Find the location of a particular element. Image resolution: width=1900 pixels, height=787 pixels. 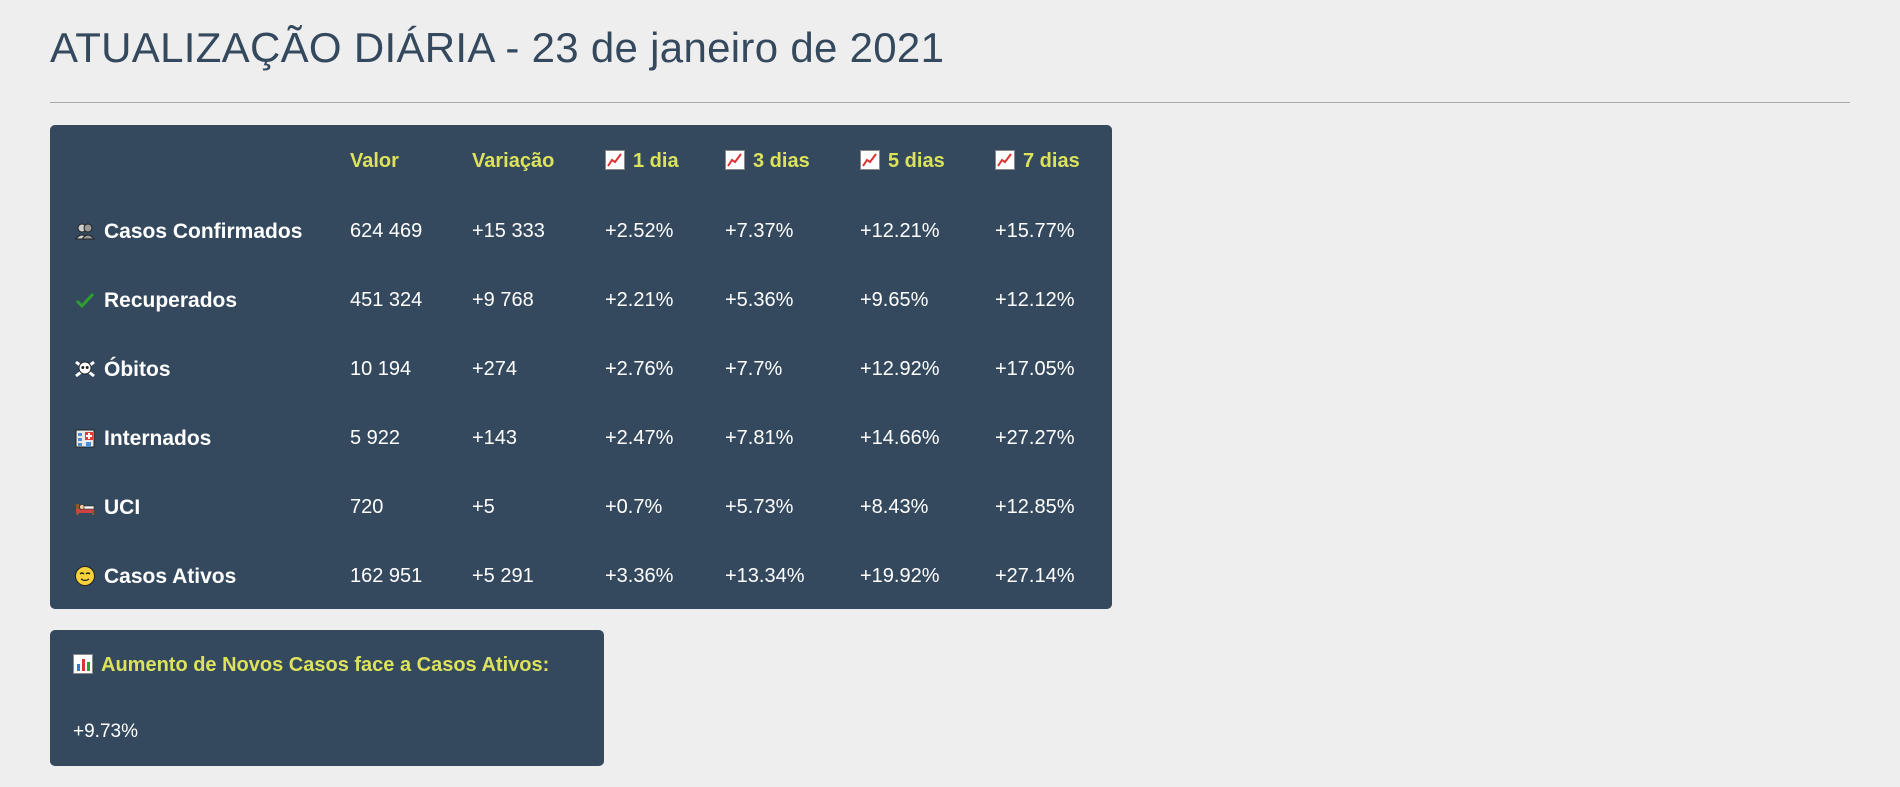

row-label: Óbitos is located at coordinates (137, 369).